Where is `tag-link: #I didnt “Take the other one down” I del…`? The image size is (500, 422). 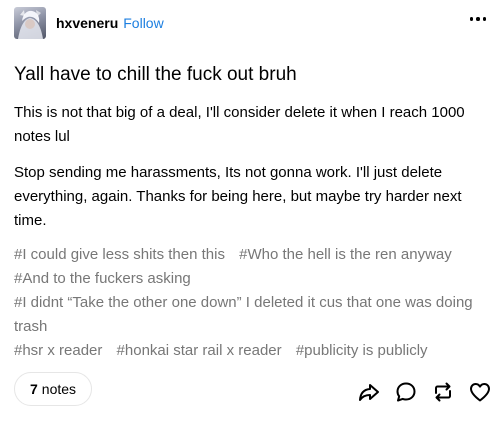
tag-link: #I didnt “Take the other one down” I del… is located at coordinates (243, 314).